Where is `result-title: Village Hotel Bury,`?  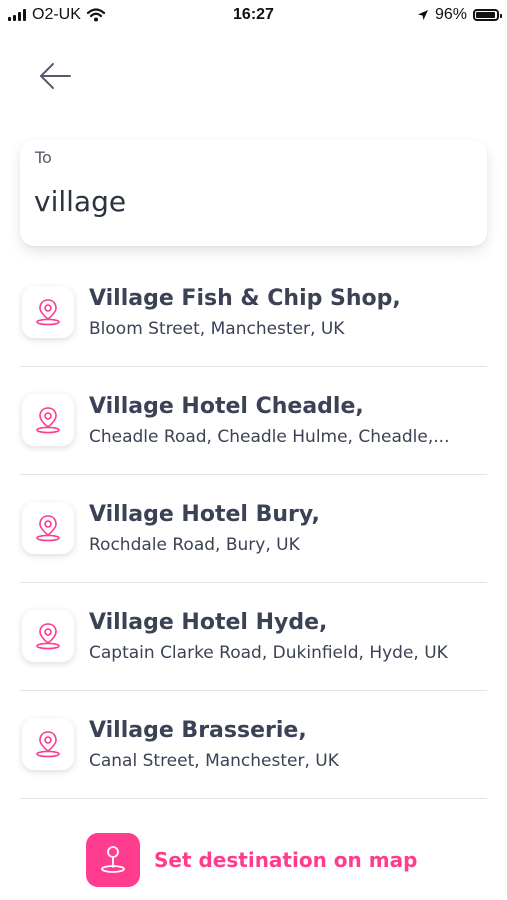
result-title: Village Hotel Bury, is located at coordinates (204, 514).